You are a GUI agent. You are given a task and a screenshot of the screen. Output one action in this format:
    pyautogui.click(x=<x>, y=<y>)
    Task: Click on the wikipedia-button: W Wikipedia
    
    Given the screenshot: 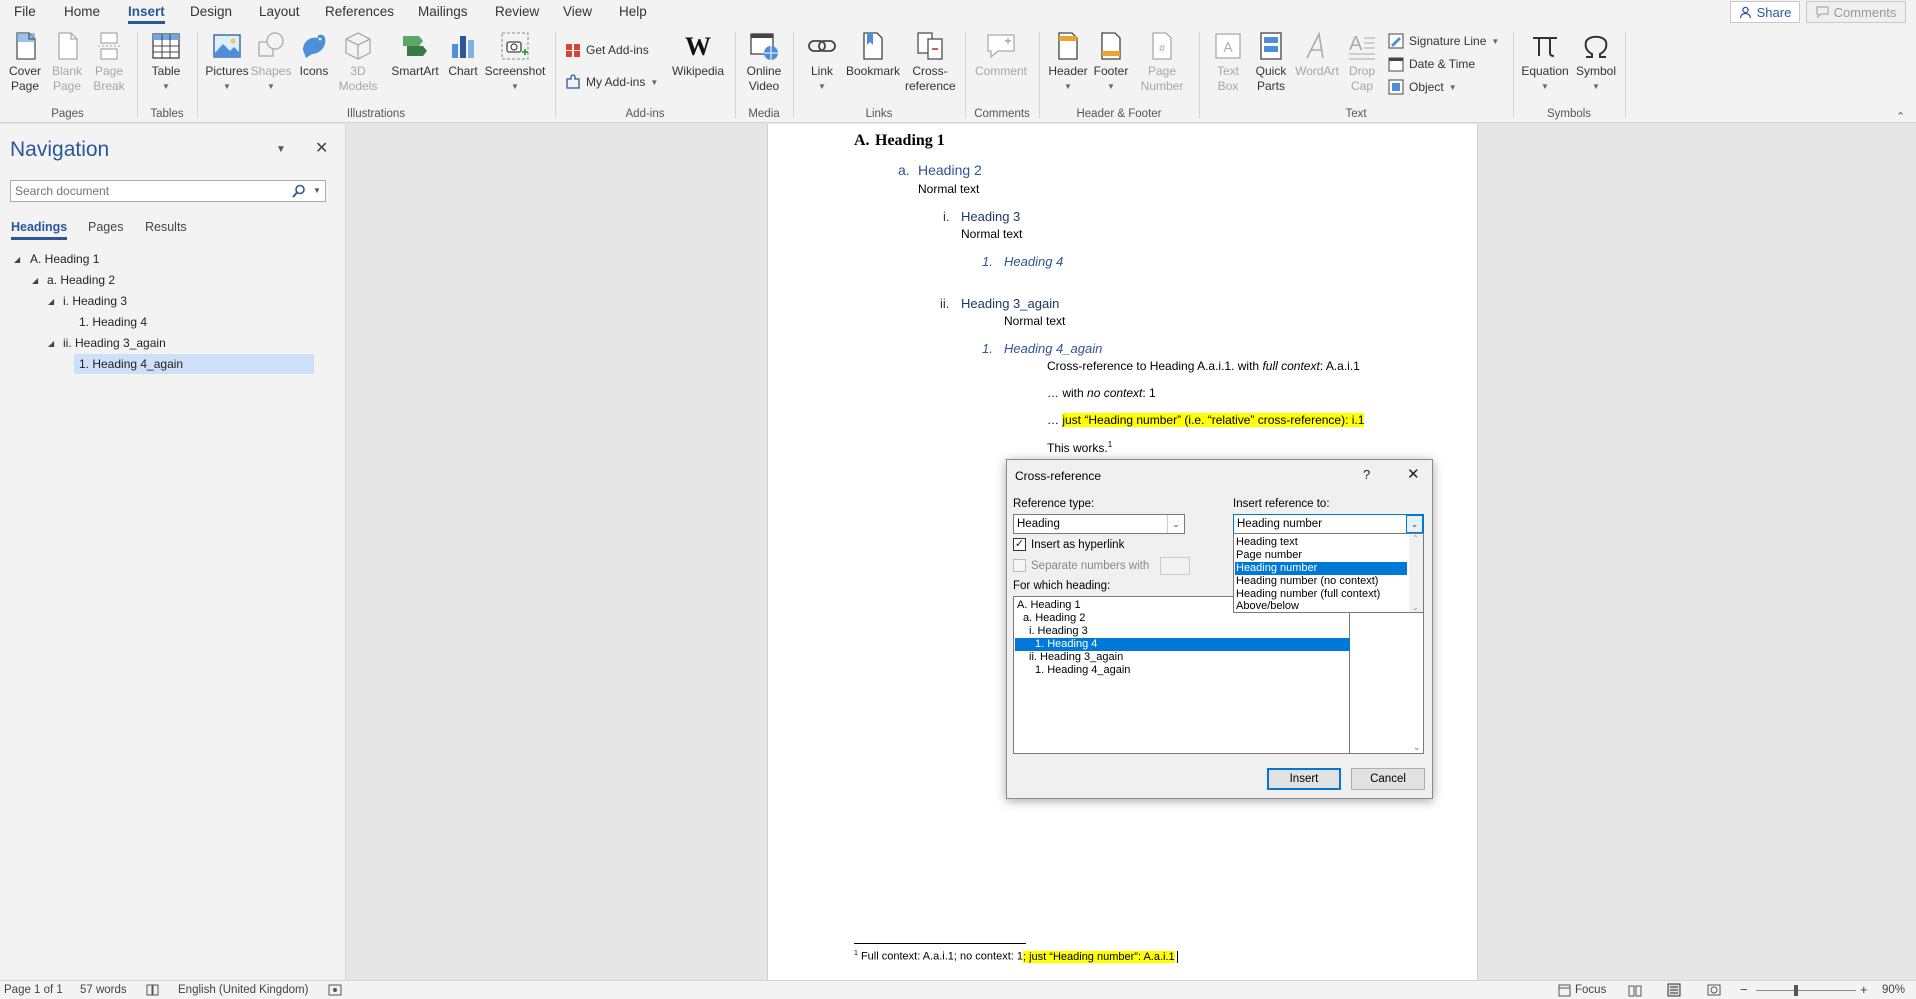 What is the action you would take?
    pyautogui.click(x=698, y=54)
    